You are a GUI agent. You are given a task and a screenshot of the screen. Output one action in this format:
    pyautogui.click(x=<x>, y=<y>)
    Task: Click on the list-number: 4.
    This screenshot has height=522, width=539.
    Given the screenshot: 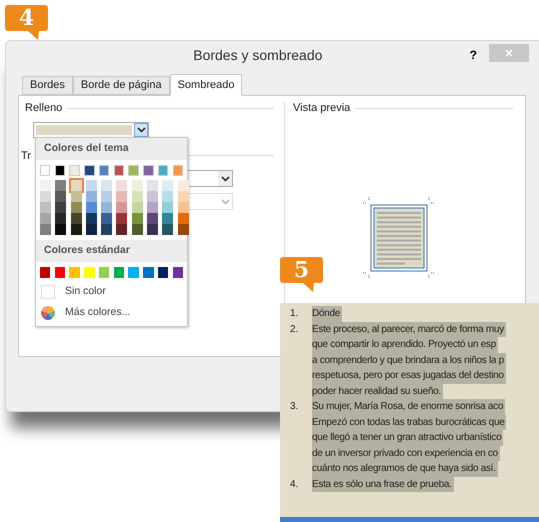 What is the action you would take?
    pyautogui.click(x=294, y=485)
    